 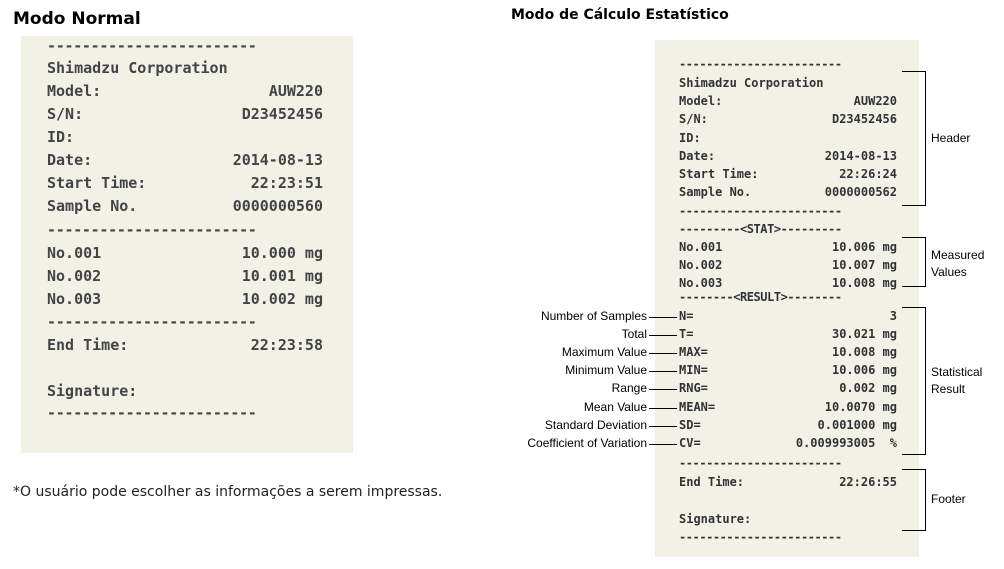 What do you see at coordinates (914, 381) in the screenshot?
I see `statistical-result-bracket` at bounding box center [914, 381].